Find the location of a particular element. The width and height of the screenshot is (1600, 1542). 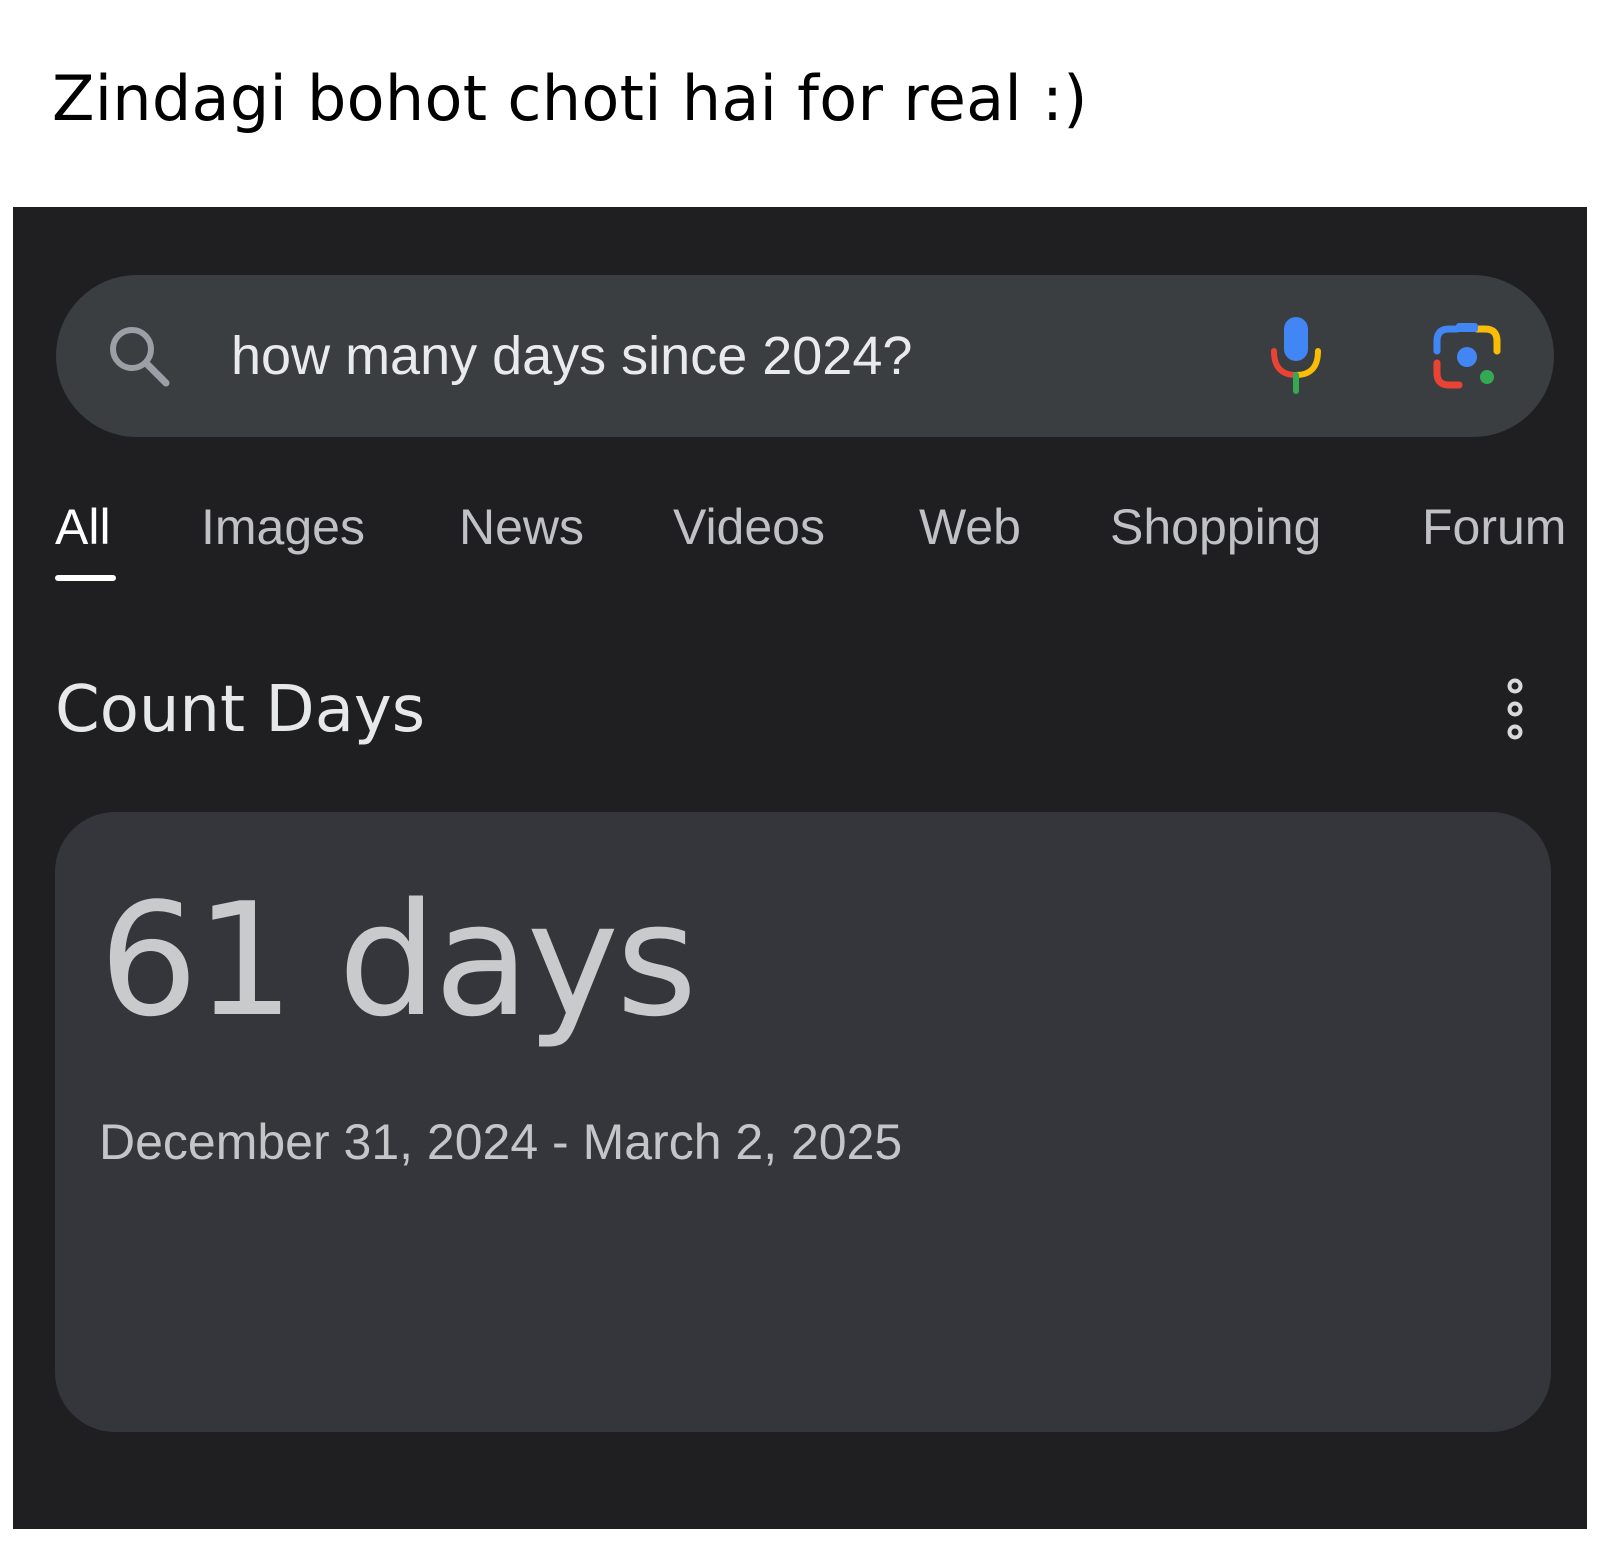

tab-images: Images is located at coordinates (283, 527).